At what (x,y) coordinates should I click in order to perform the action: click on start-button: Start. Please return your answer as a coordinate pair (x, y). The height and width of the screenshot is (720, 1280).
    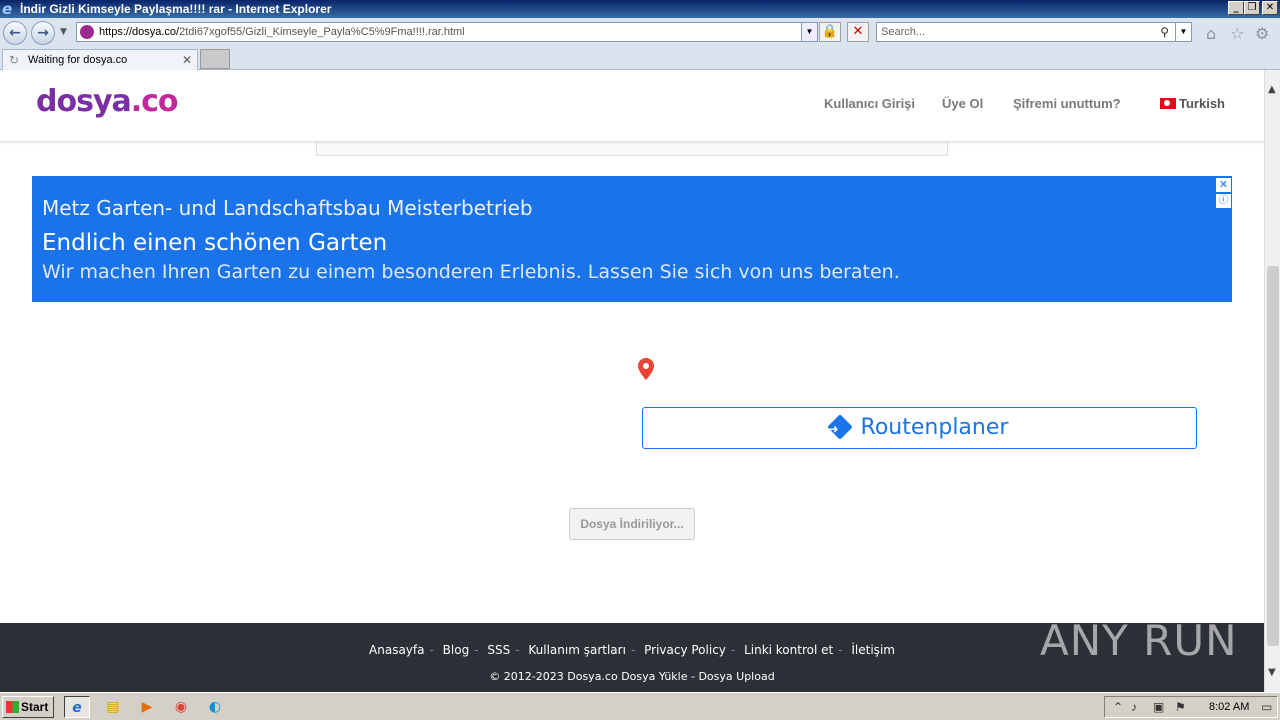
    Looking at the image, I should click on (28, 707).